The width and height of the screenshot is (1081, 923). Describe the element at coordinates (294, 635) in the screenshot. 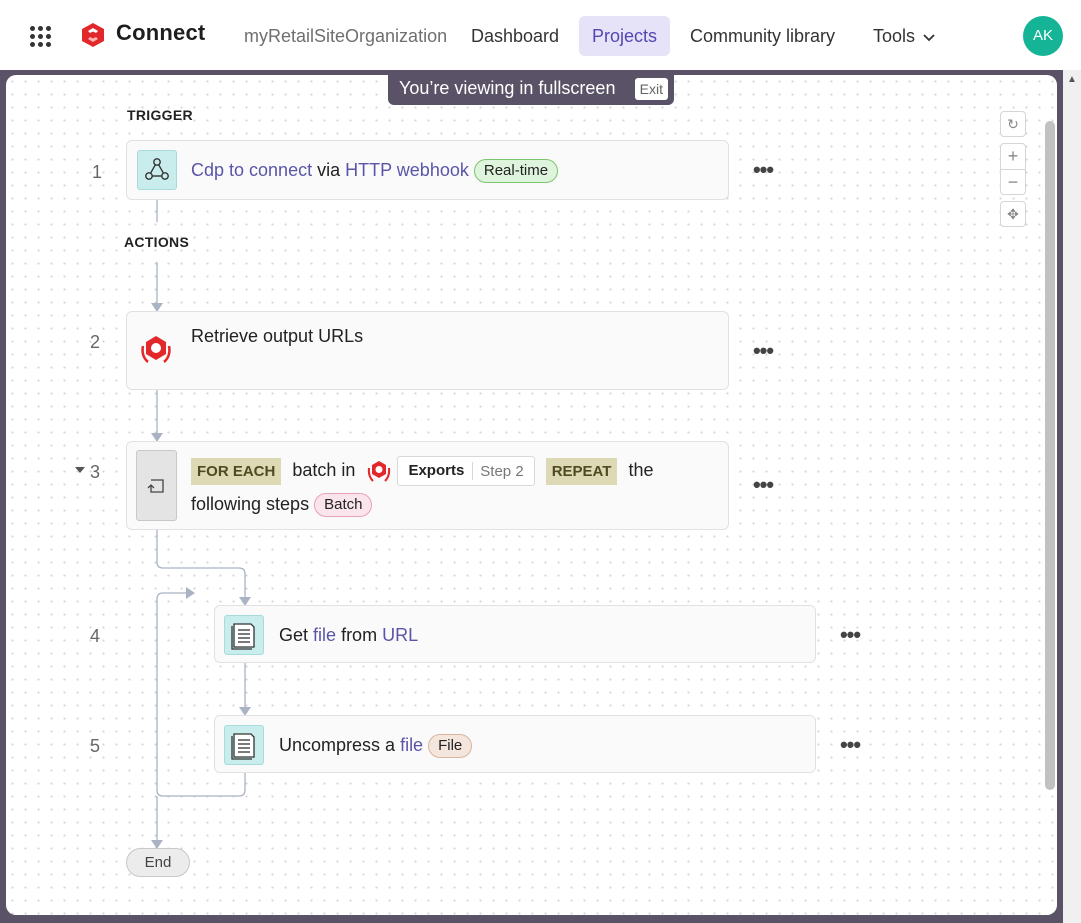

I see `get-text: Get` at that location.